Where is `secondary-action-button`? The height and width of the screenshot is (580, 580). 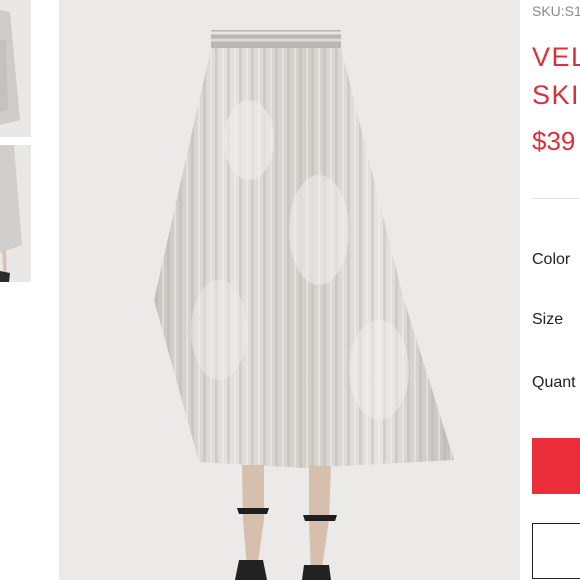 secondary-action-button is located at coordinates (556, 551).